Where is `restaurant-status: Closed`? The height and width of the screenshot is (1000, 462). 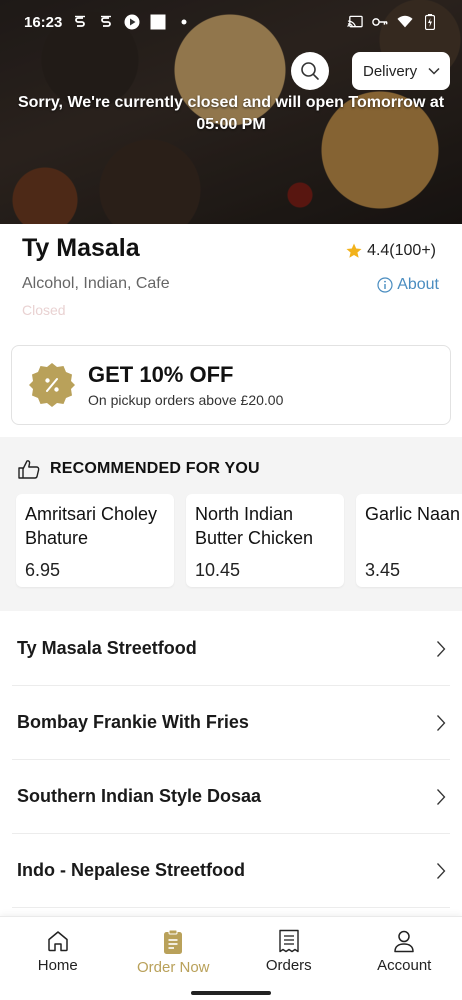
restaurant-status: Closed is located at coordinates (44, 310).